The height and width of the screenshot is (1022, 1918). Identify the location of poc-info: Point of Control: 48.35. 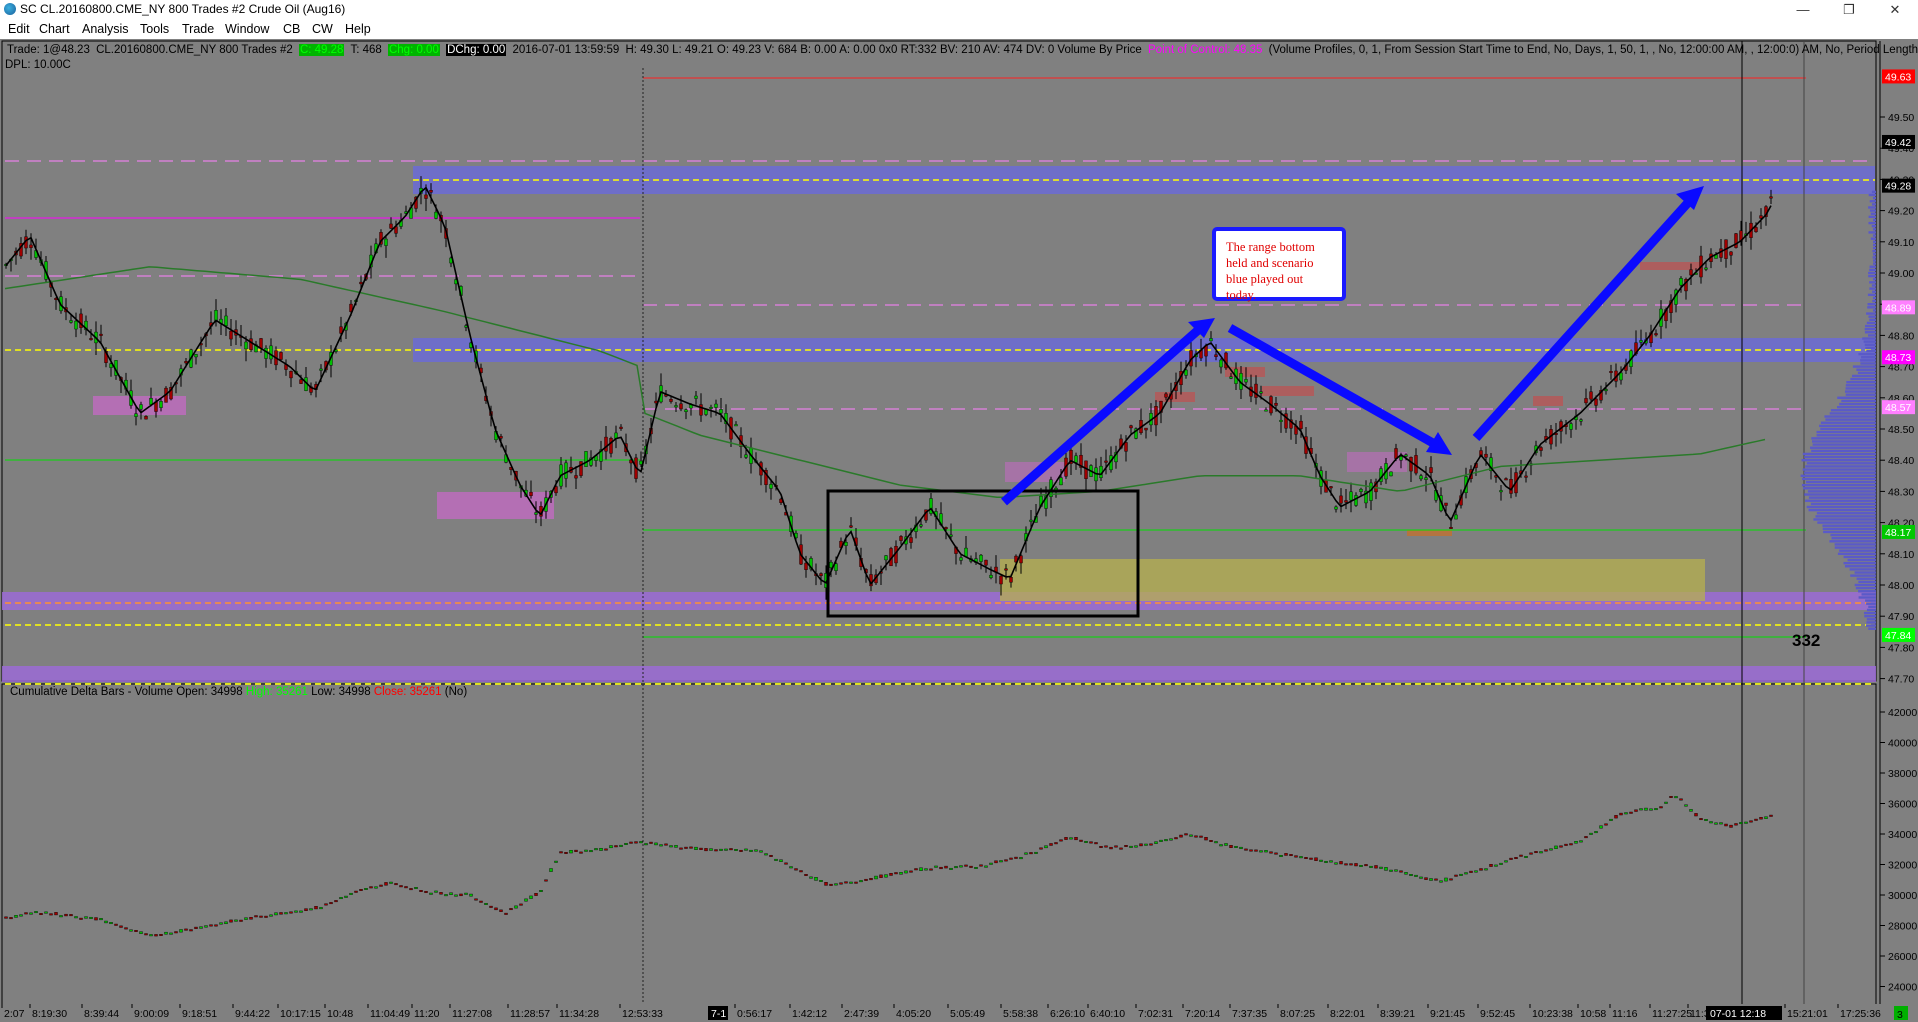
(1205, 50).